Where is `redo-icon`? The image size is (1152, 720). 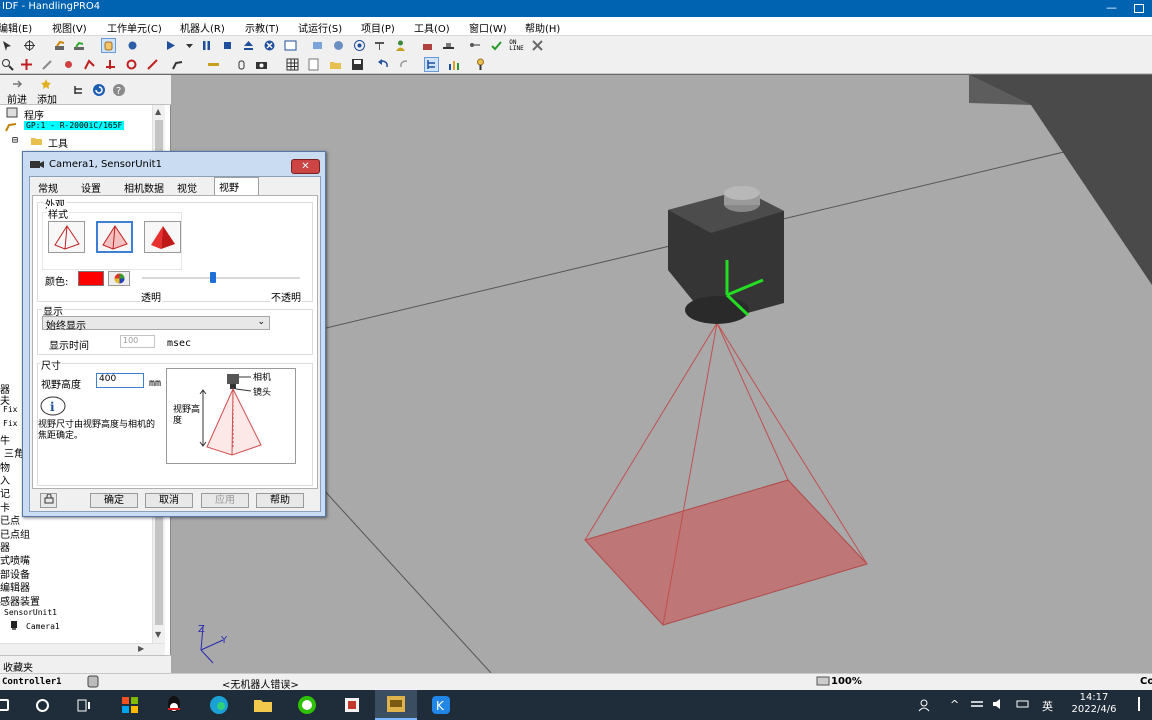
redo-icon is located at coordinates (404, 64).